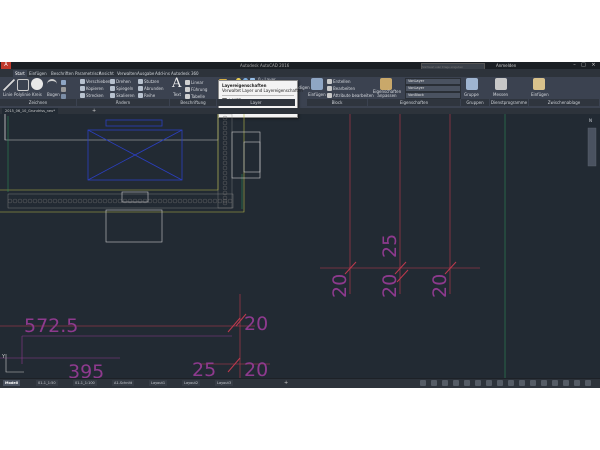 The width and height of the screenshot is (600, 450). I want to click on sign-in-link: Anmelden, so click(506, 65).